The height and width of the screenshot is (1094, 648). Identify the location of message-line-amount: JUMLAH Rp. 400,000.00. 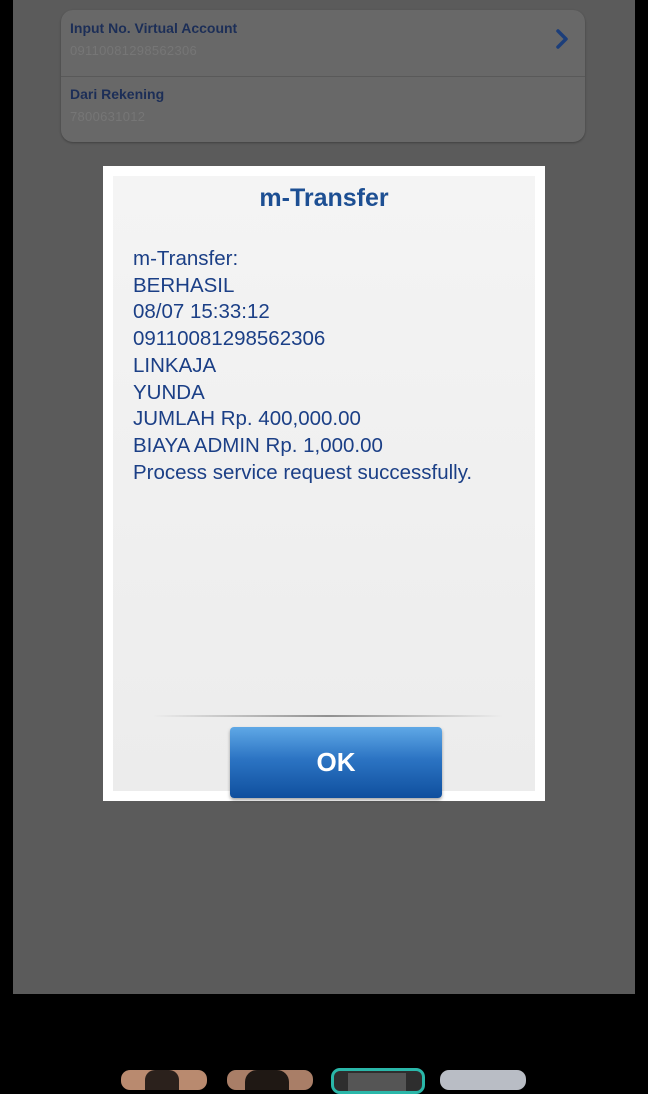
(247, 419).